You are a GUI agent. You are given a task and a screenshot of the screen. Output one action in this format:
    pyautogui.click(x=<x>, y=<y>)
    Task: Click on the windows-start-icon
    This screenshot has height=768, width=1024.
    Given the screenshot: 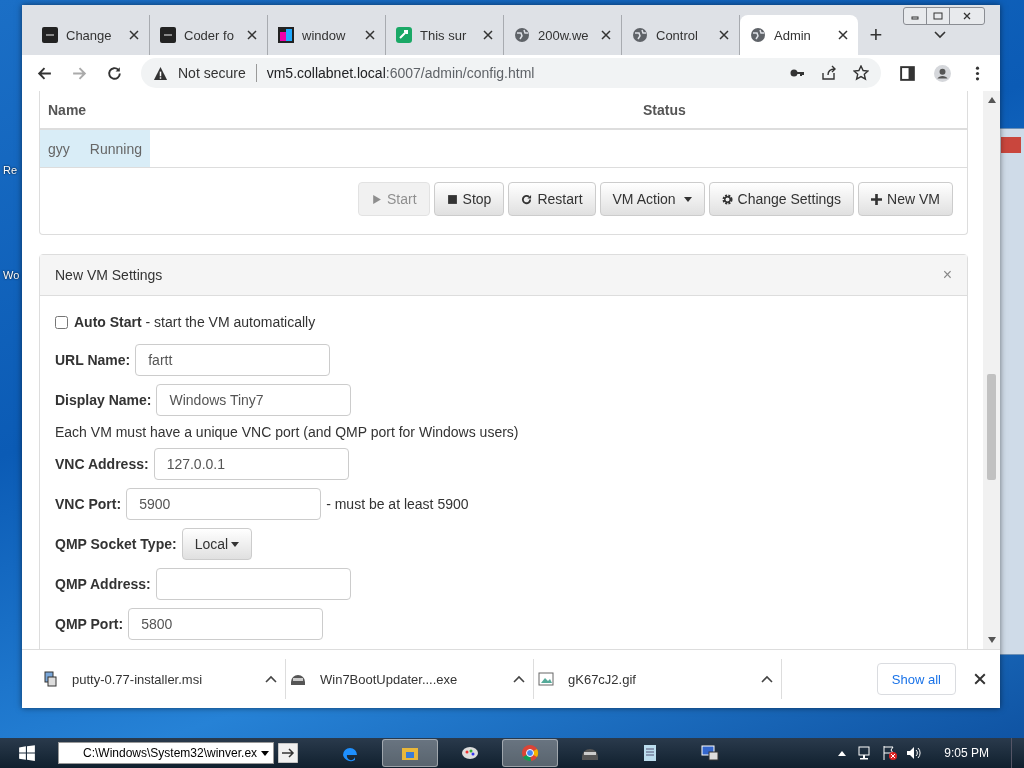 What is the action you would take?
    pyautogui.click(x=27, y=753)
    